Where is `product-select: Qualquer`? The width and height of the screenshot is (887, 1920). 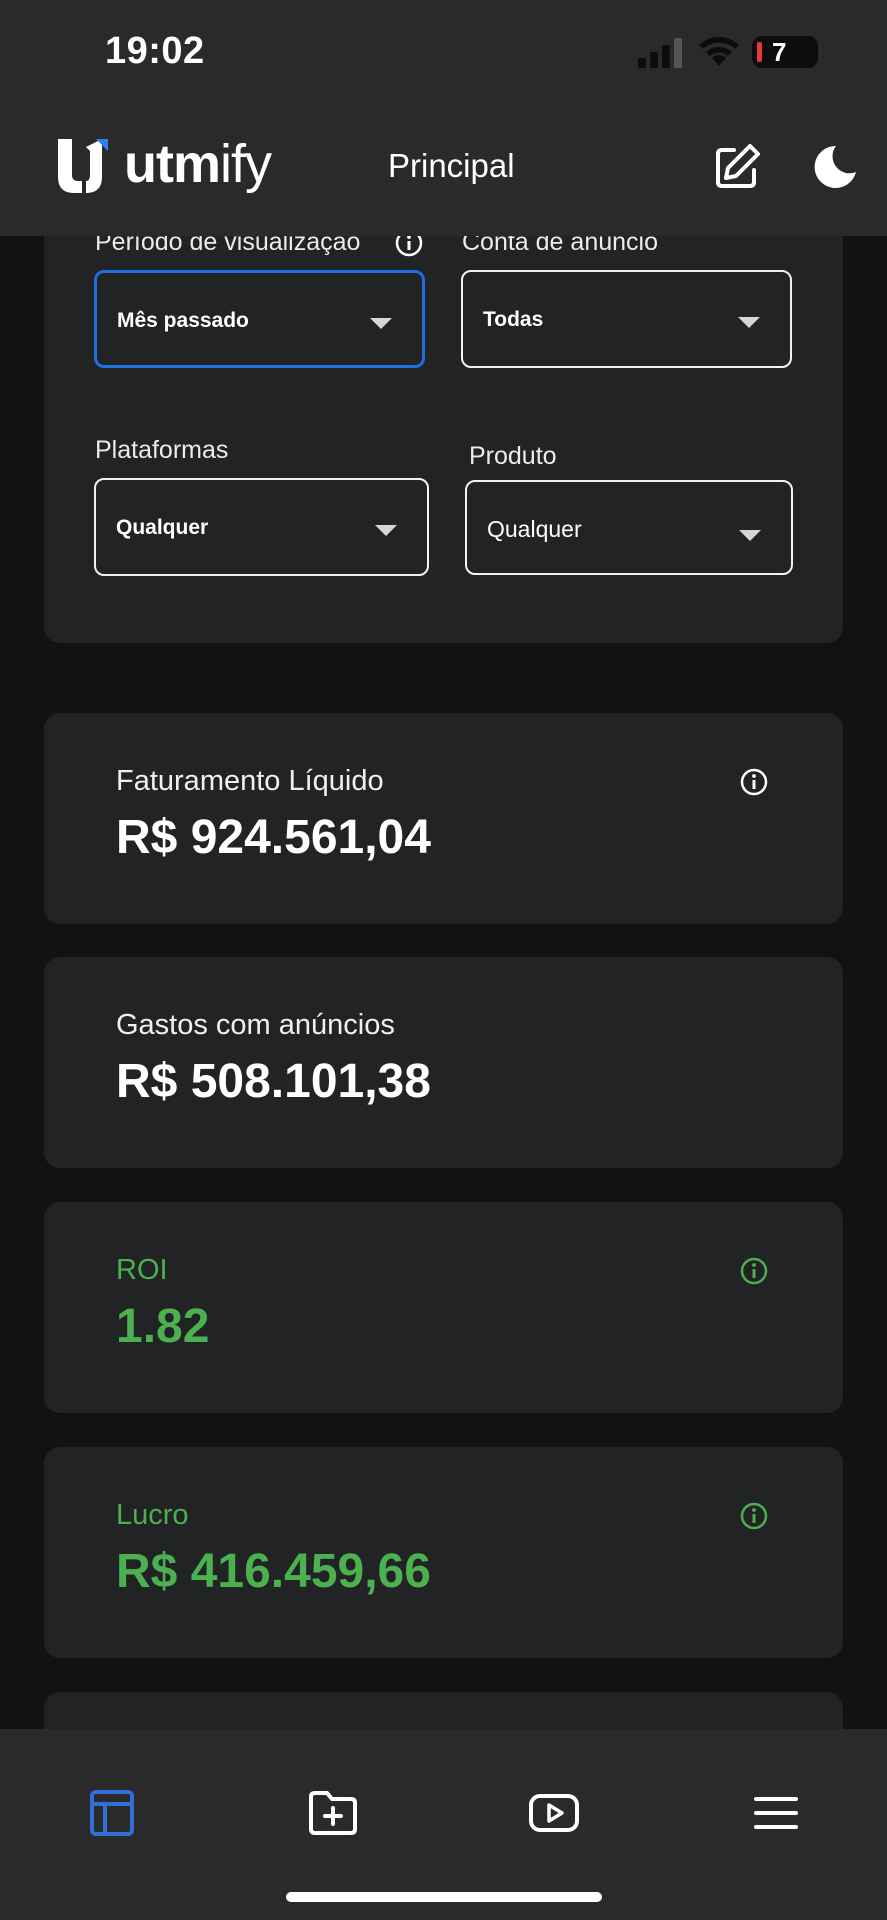 product-select: Qualquer is located at coordinates (629, 527).